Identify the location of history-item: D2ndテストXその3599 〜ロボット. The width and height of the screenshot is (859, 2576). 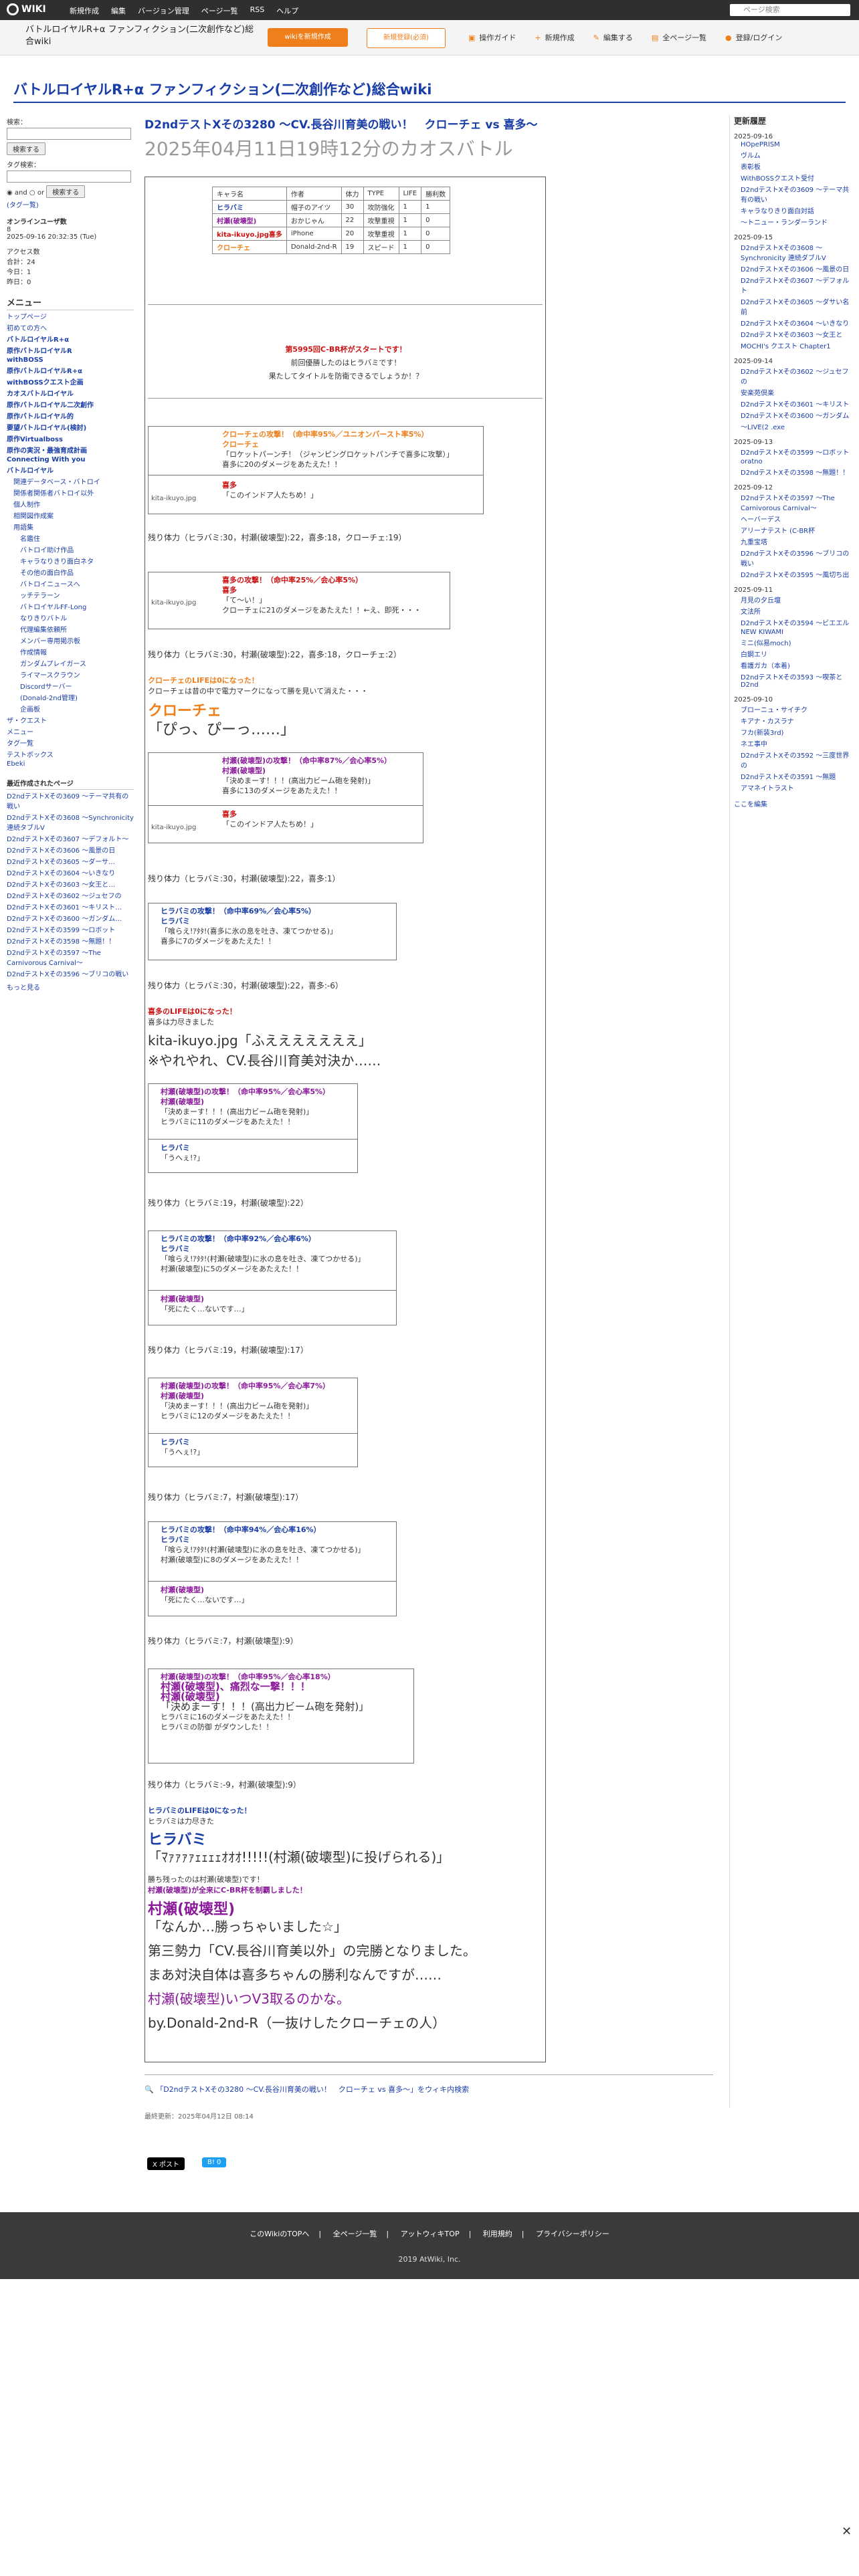
(794, 452).